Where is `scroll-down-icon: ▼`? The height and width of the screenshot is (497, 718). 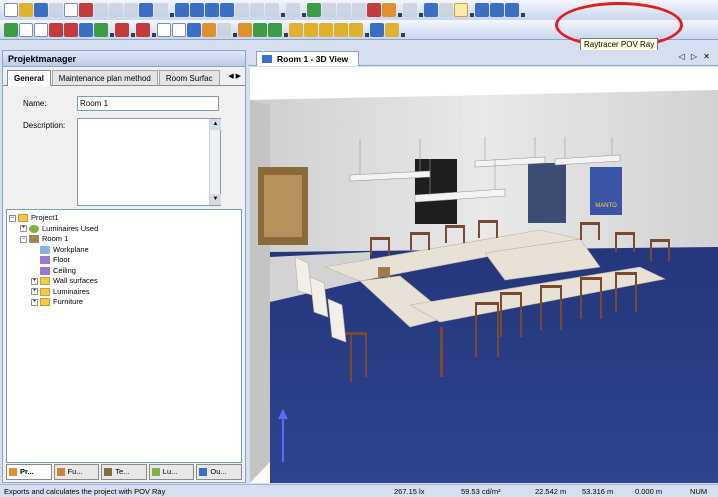 scroll-down-icon: ▼ is located at coordinates (215, 199).